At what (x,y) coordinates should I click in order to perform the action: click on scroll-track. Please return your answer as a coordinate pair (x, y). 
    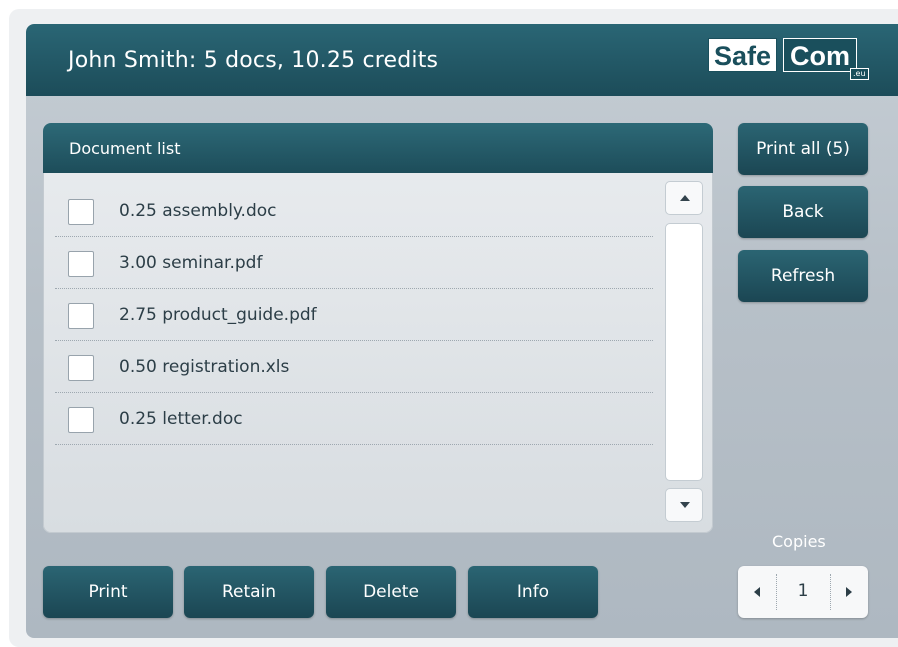
    Looking at the image, I should click on (684, 352).